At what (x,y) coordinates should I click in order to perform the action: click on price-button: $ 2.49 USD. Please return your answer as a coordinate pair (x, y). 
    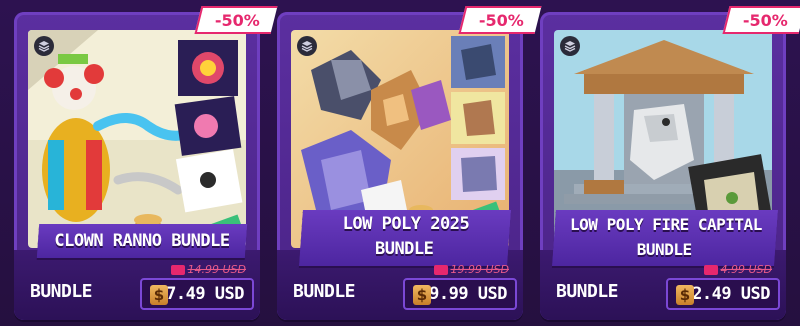
    Looking at the image, I should click on (723, 294).